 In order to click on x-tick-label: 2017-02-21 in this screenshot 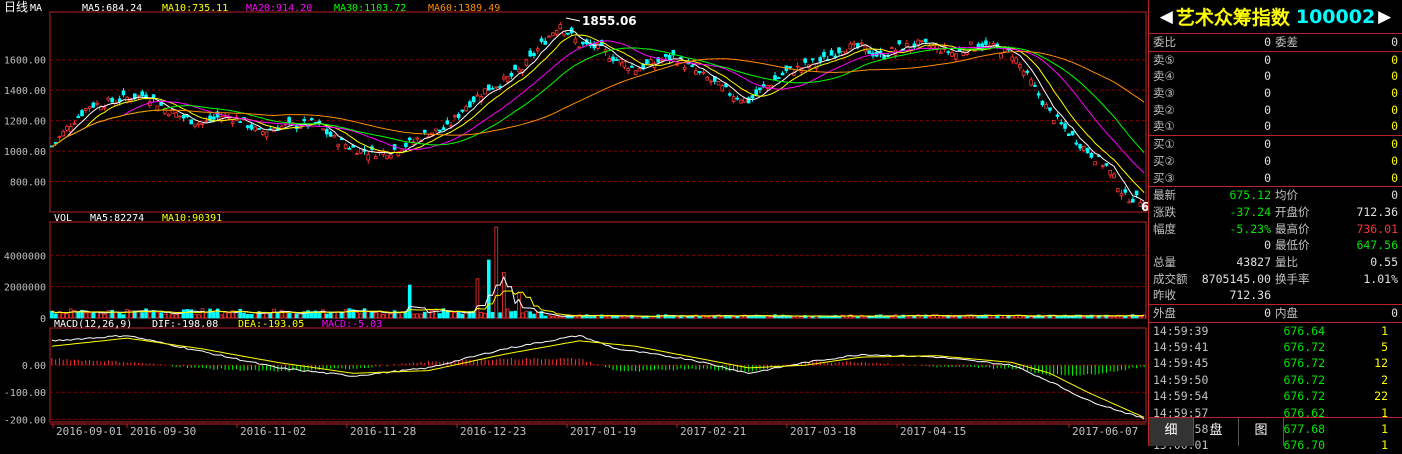, I will do `click(713, 431)`.